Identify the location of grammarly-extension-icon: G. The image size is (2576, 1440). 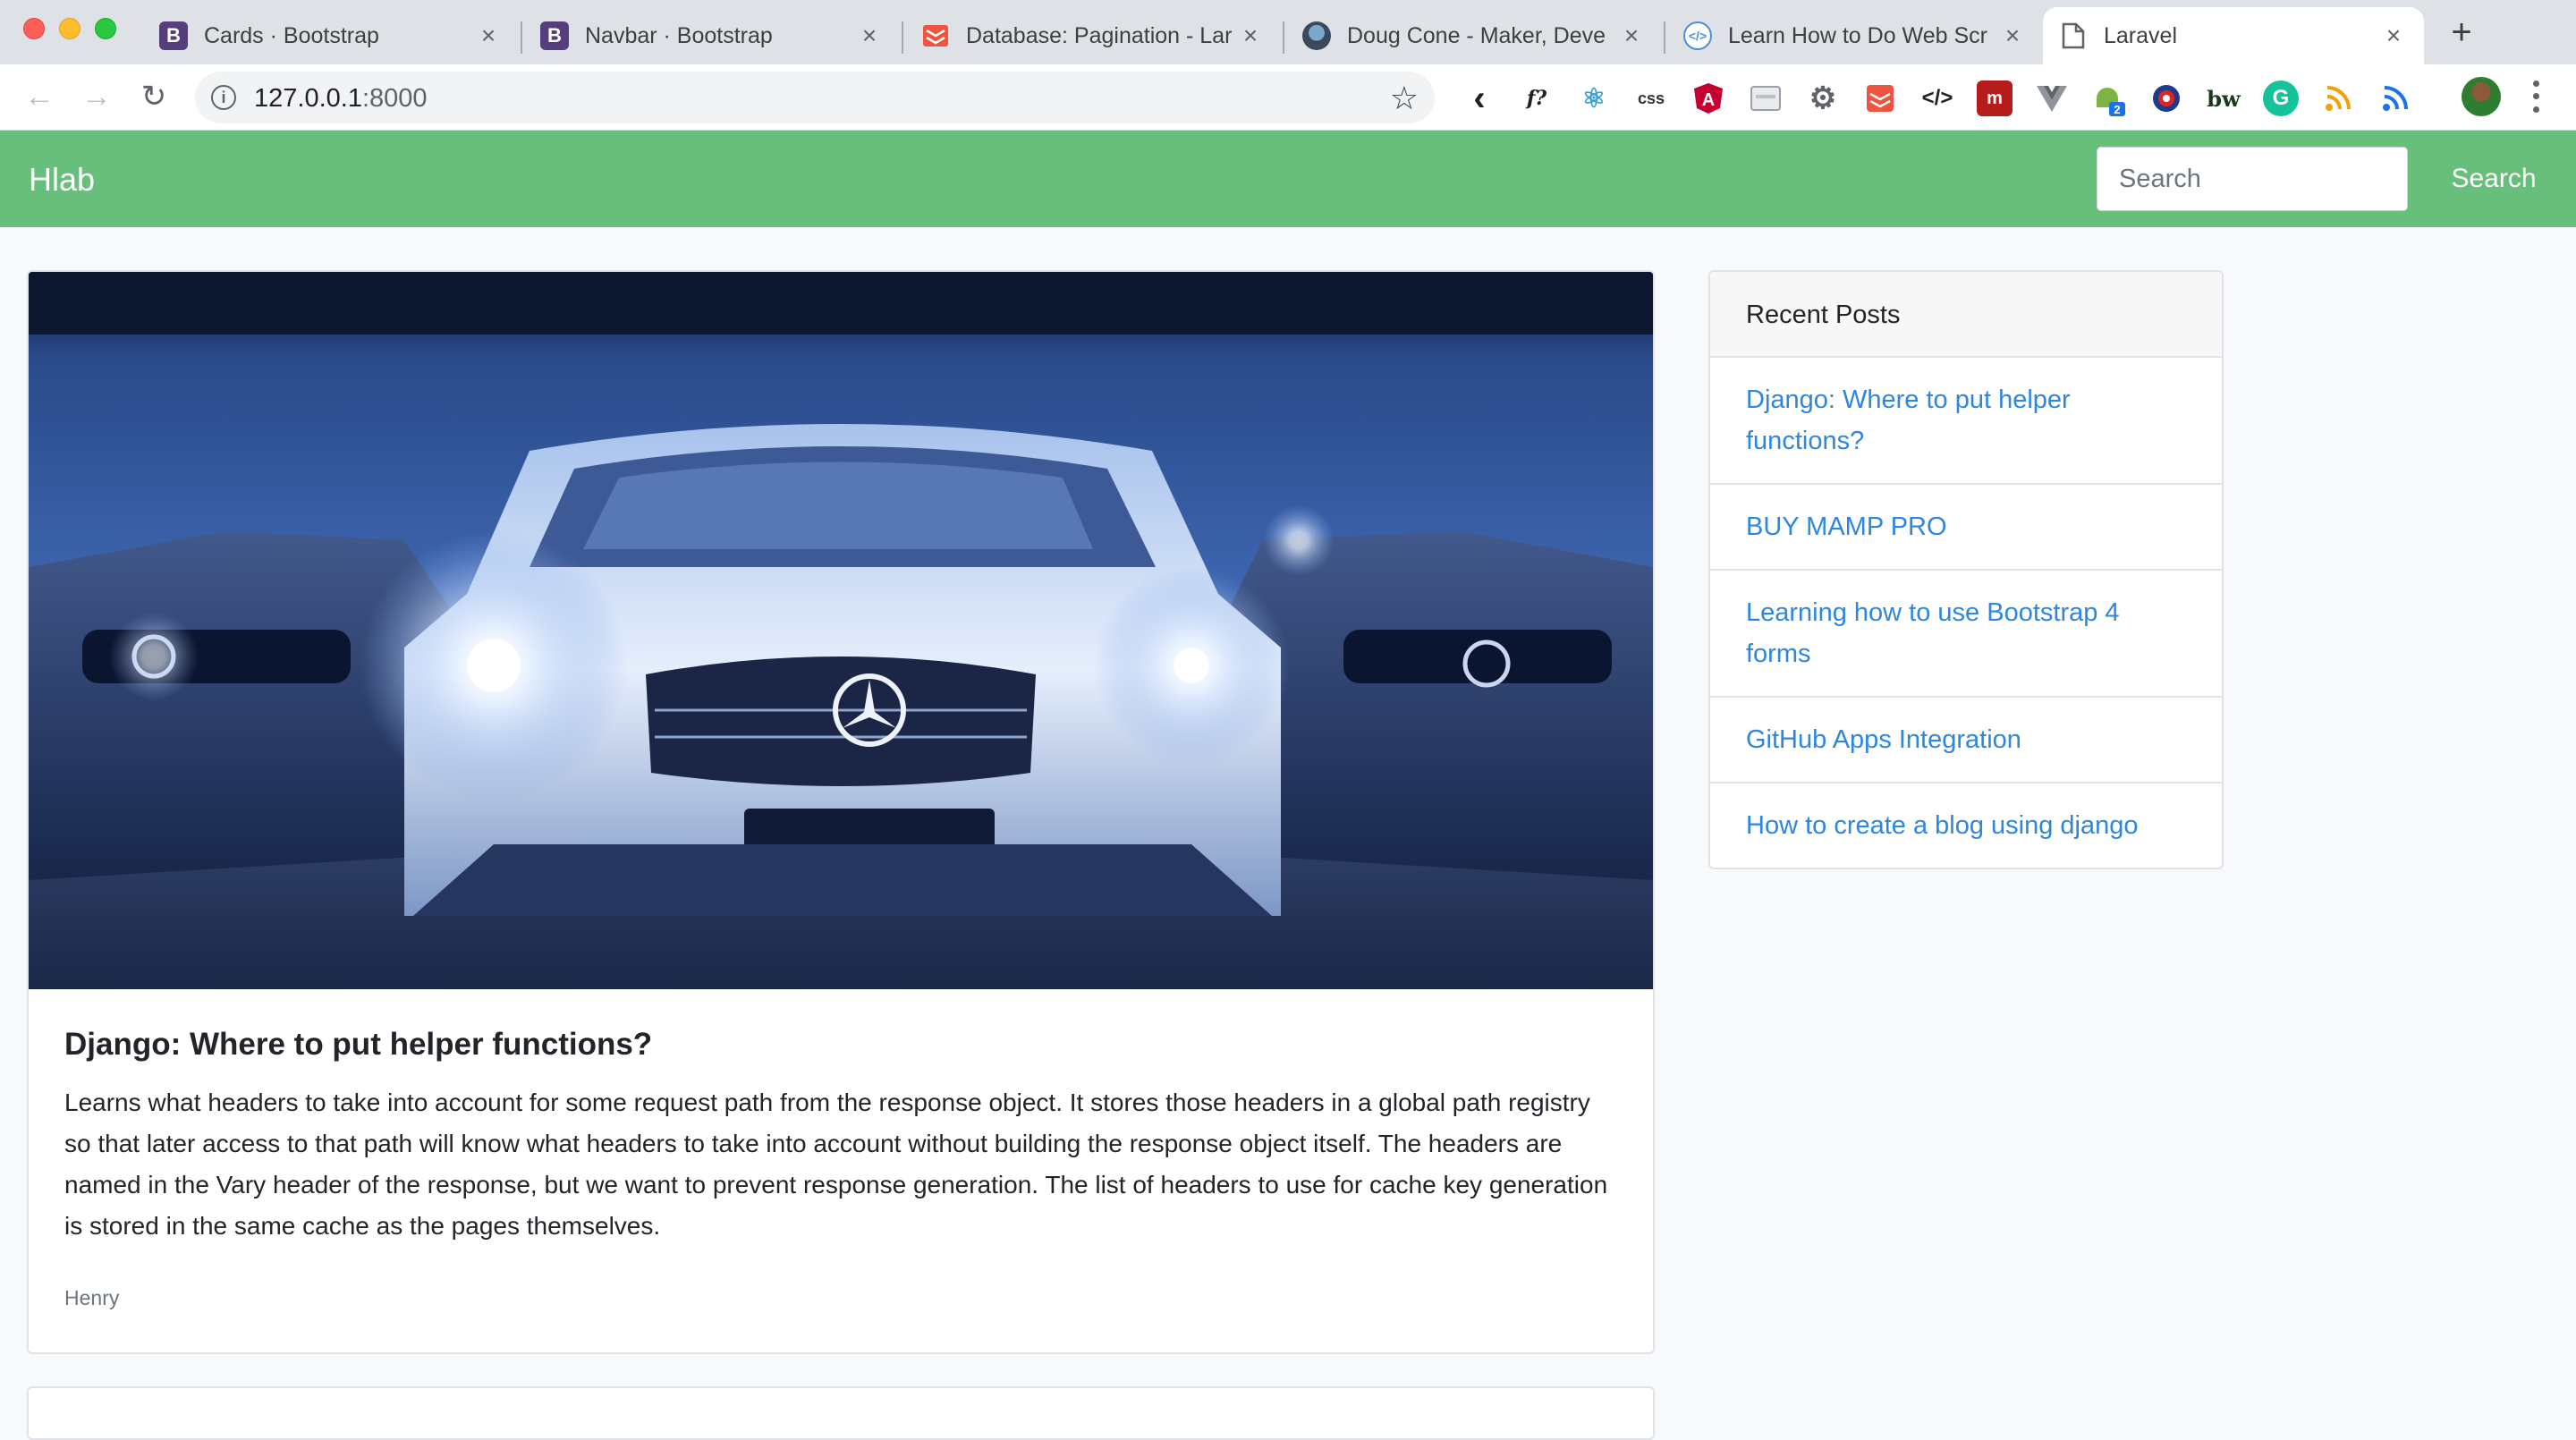
(2281, 98).